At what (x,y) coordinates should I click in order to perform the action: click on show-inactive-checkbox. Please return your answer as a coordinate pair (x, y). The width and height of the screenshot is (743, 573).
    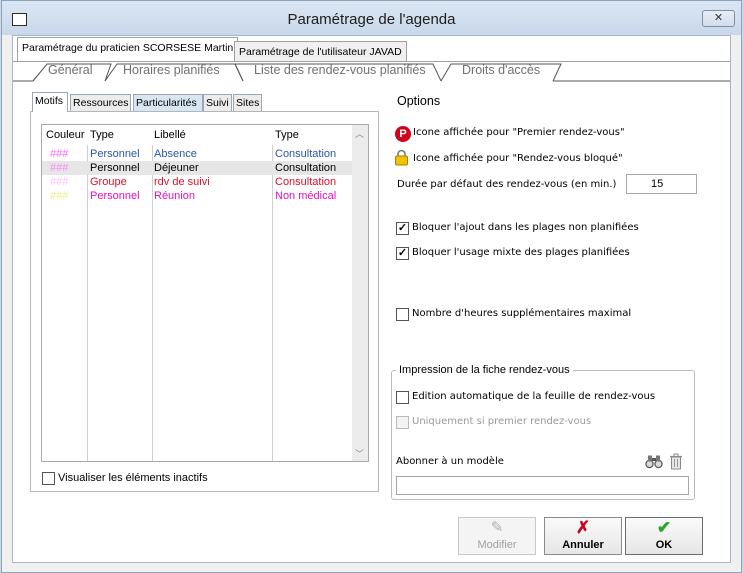
    Looking at the image, I should click on (48, 478).